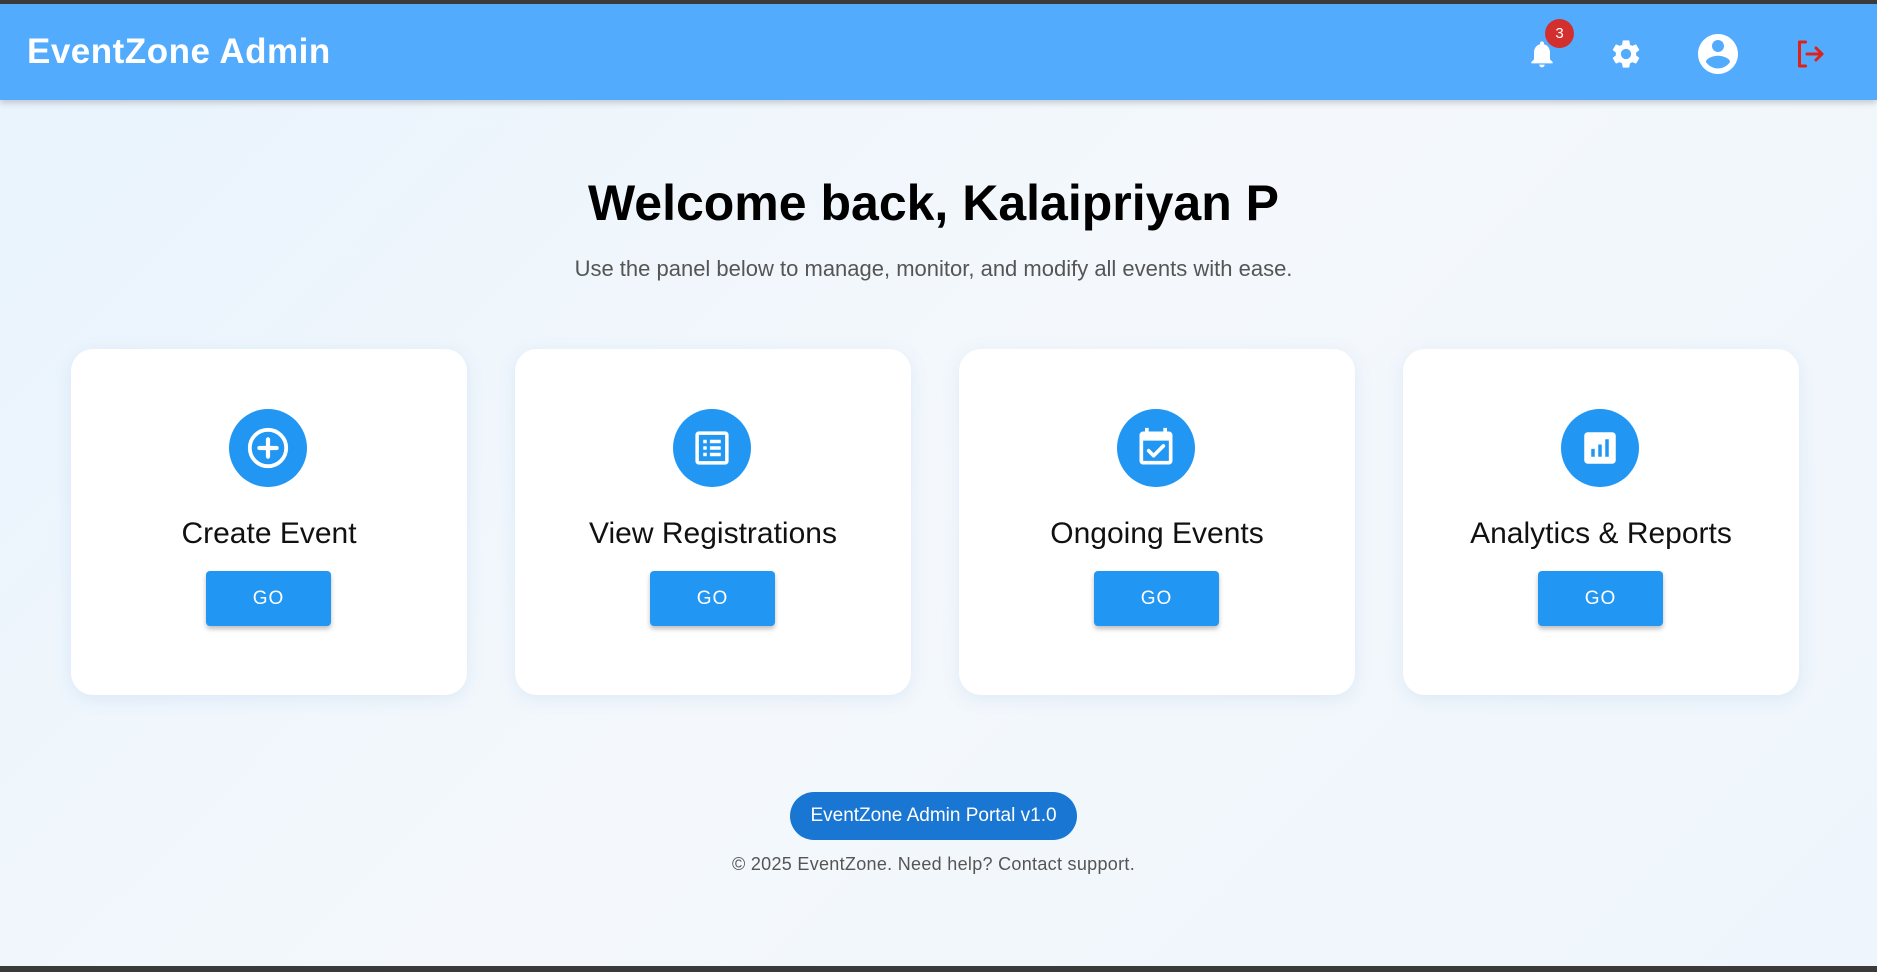 This screenshot has height=972, width=1877. I want to click on app-title: EventZone Admin, so click(179, 51).